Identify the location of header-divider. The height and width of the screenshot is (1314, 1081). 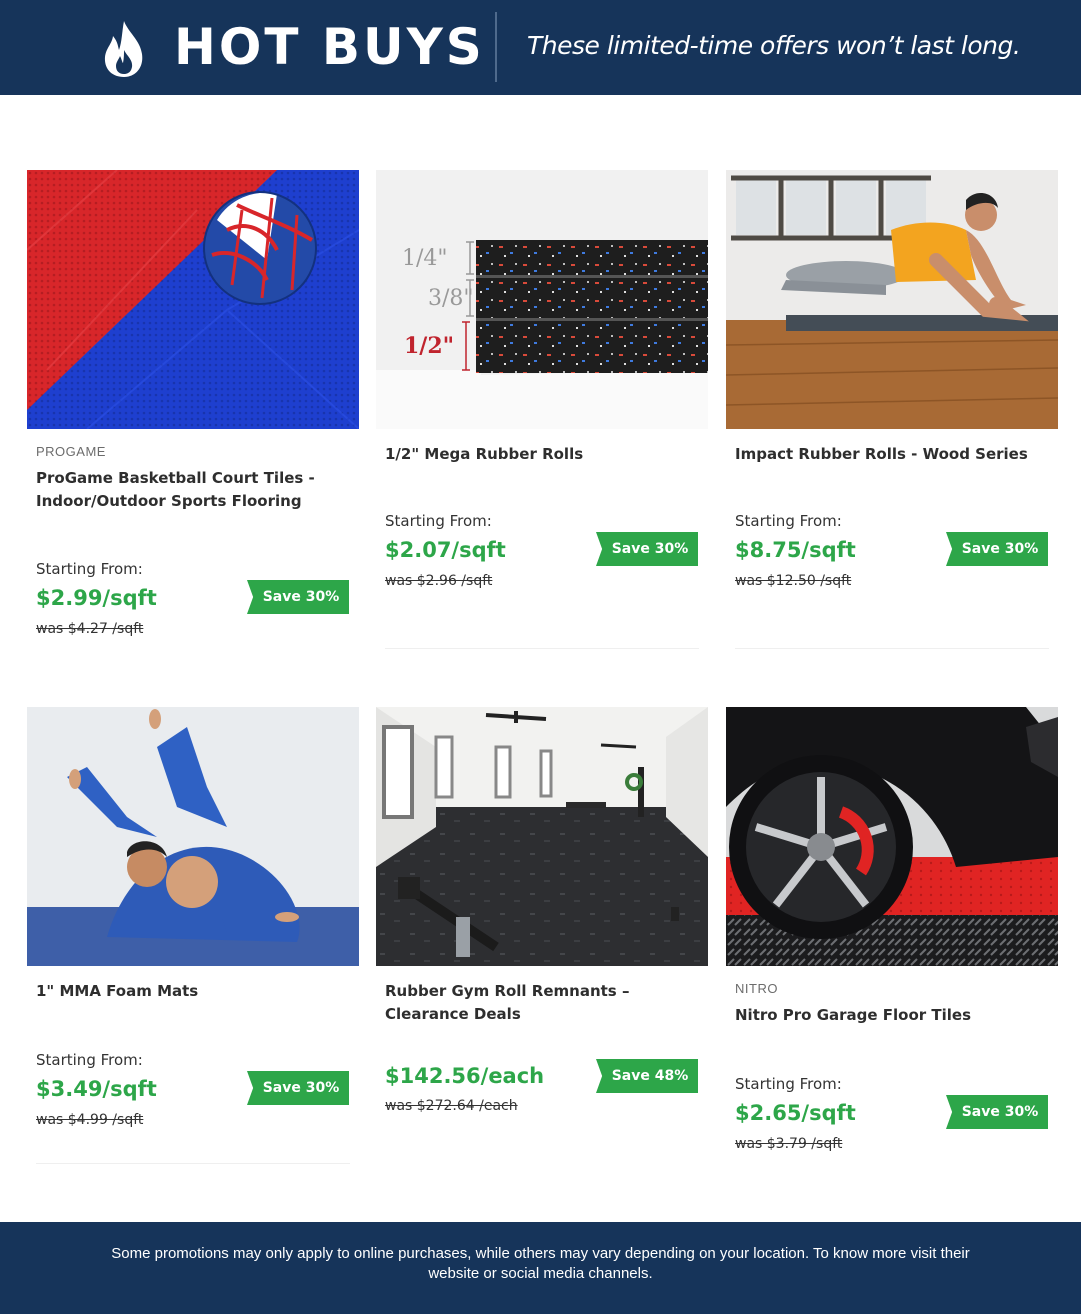
(496, 47).